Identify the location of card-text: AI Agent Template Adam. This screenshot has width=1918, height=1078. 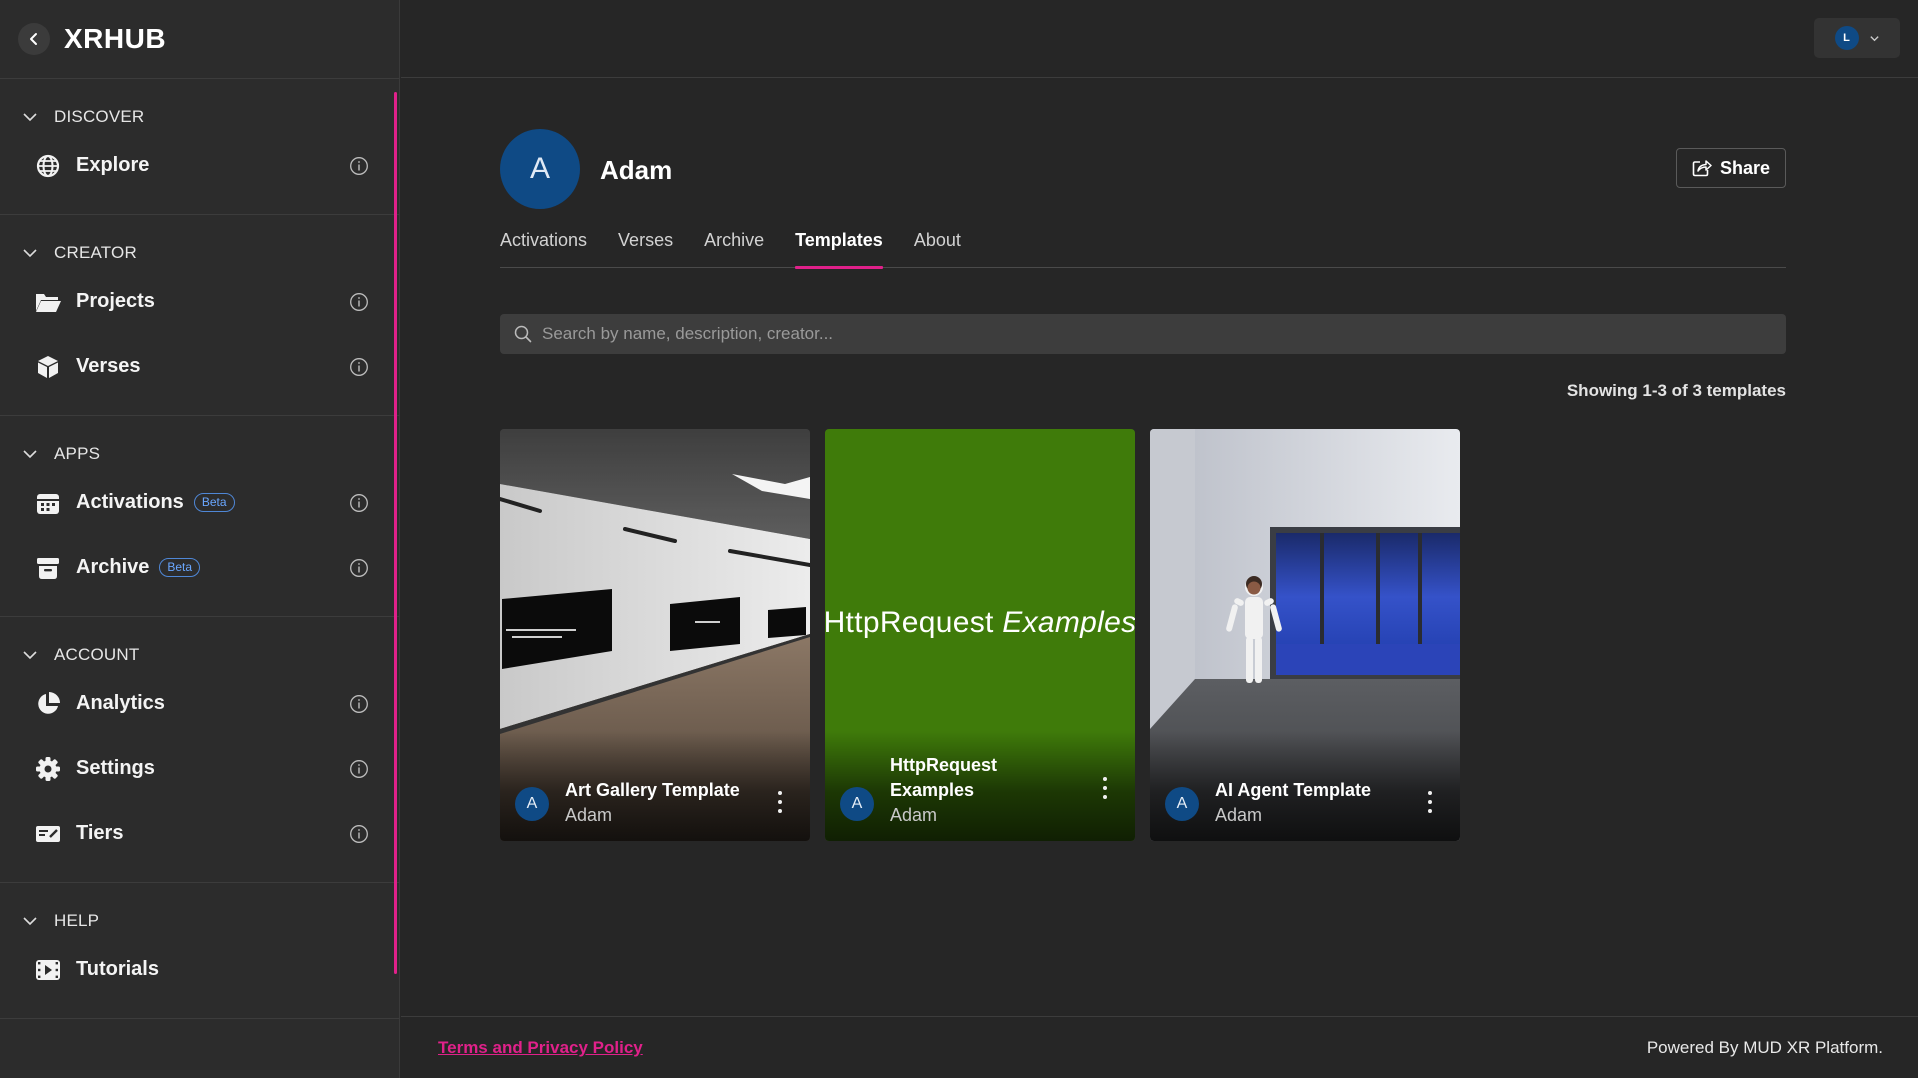
(1310, 803).